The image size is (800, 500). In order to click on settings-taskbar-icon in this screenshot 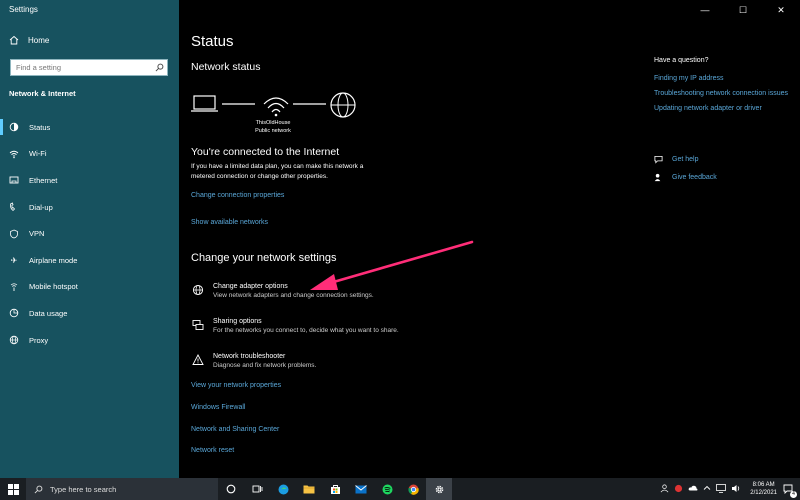, I will do `click(439, 489)`.